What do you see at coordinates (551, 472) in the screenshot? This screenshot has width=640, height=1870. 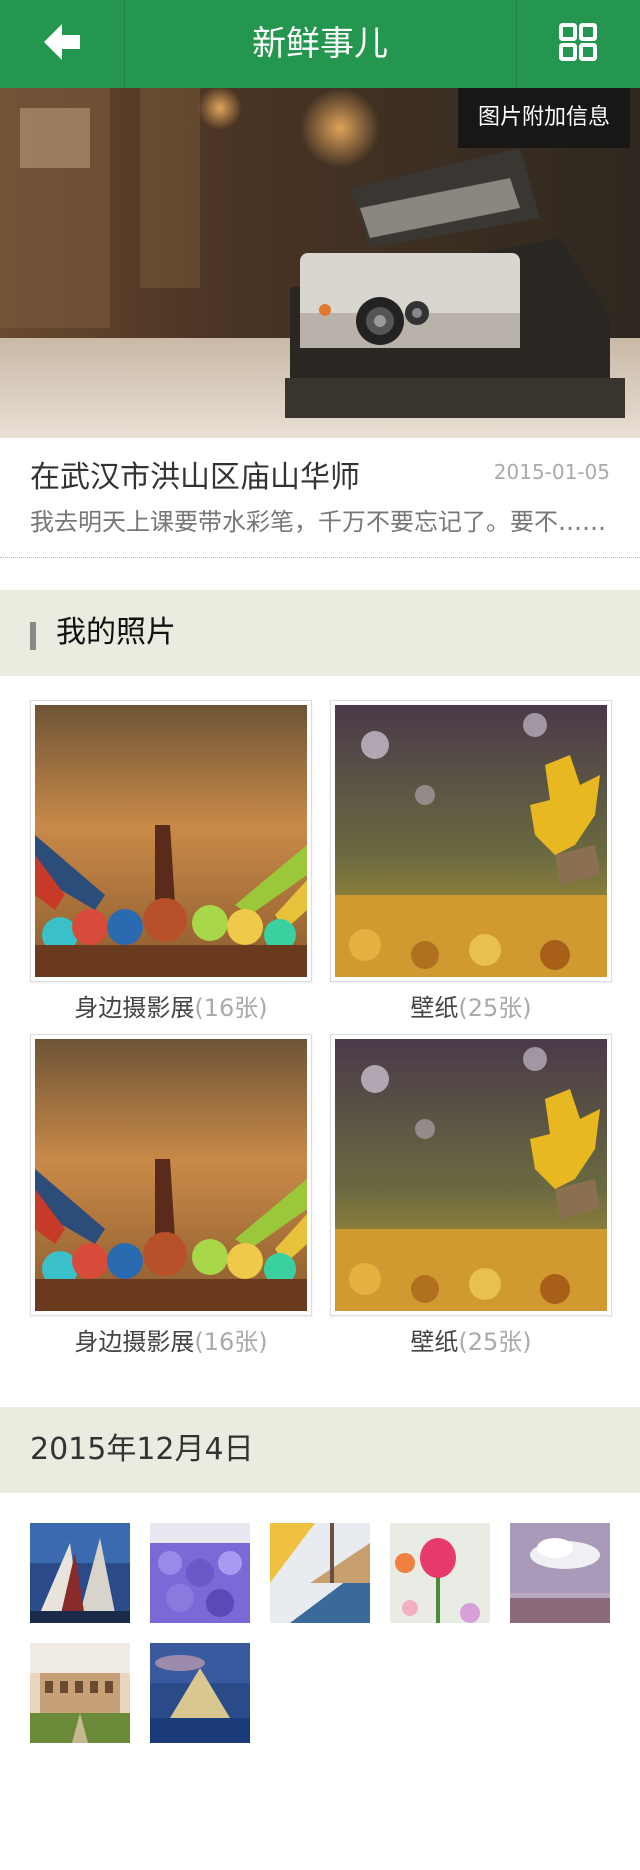 I see `post-date: 2015-01-05` at bounding box center [551, 472].